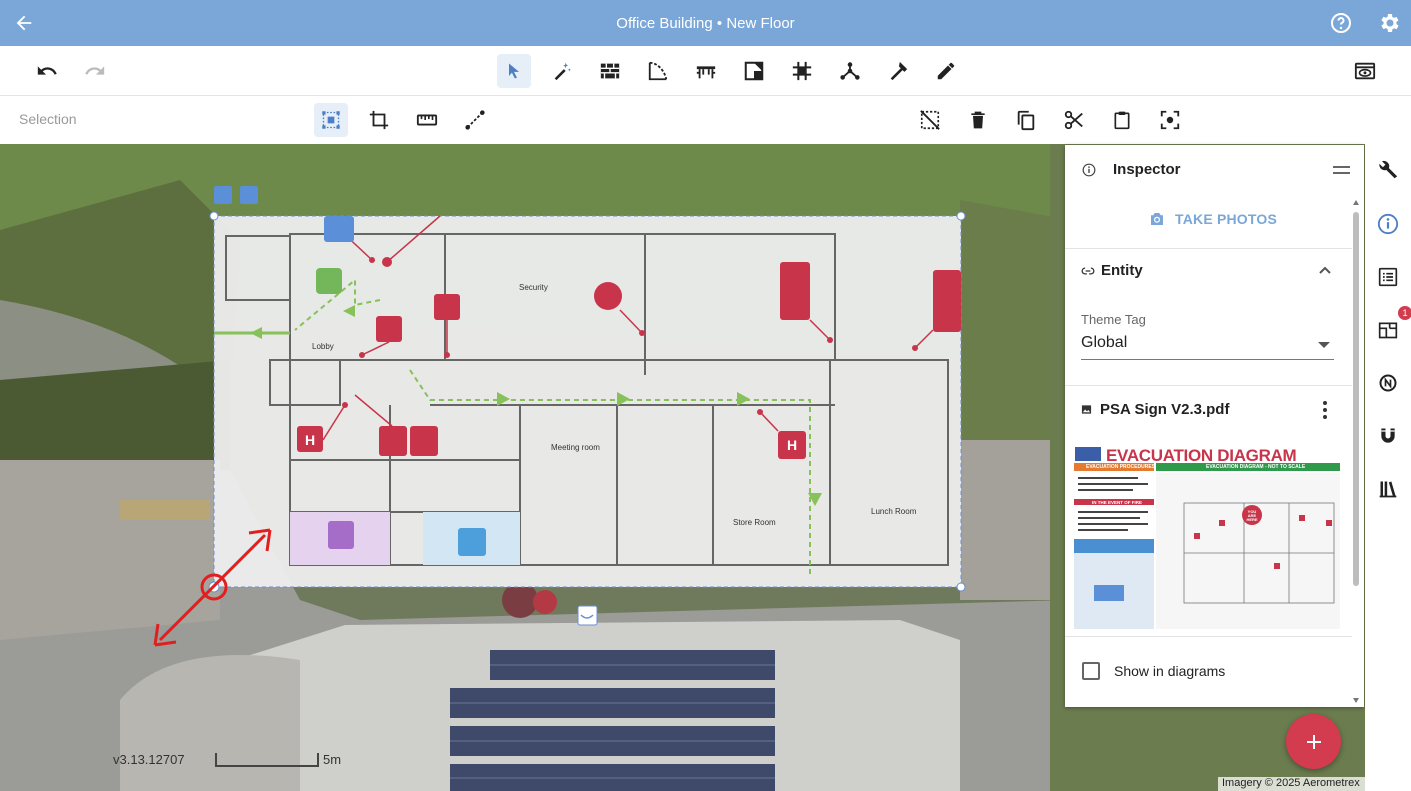 Image resolution: width=1411 pixels, height=791 pixels. I want to click on more-vert-icon, so click(1325, 410).